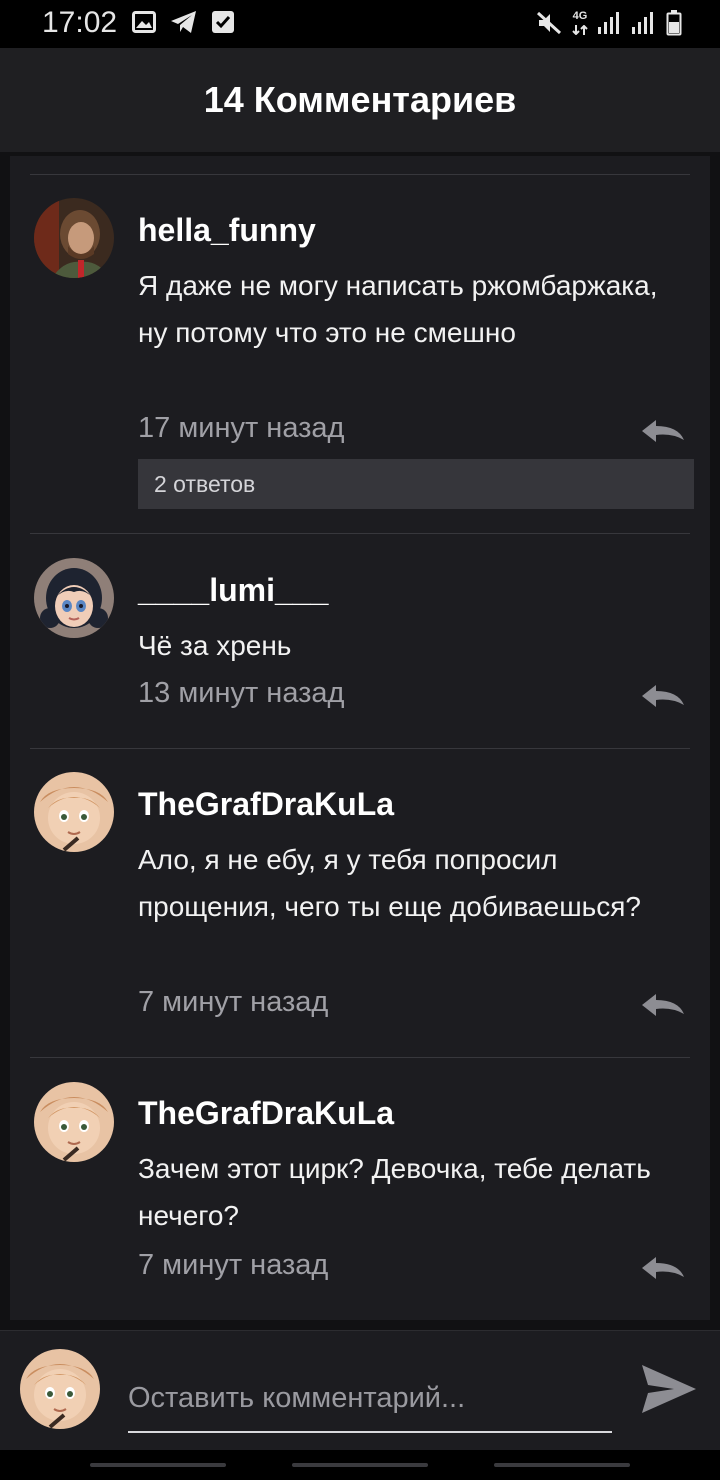 This screenshot has height=1480, width=720. What do you see at coordinates (233, 590) in the screenshot?
I see `comment-username: ____lumi___` at bounding box center [233, 590].